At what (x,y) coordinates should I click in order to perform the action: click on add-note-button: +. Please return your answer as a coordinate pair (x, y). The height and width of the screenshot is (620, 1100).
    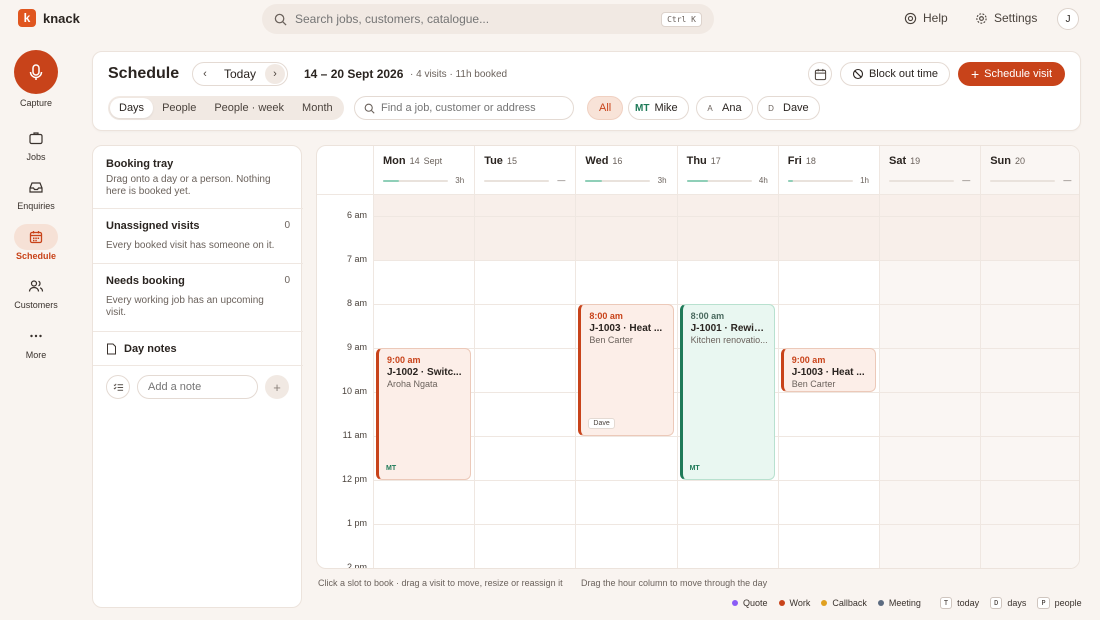
    Looking at the image, I should click on (277, 387).